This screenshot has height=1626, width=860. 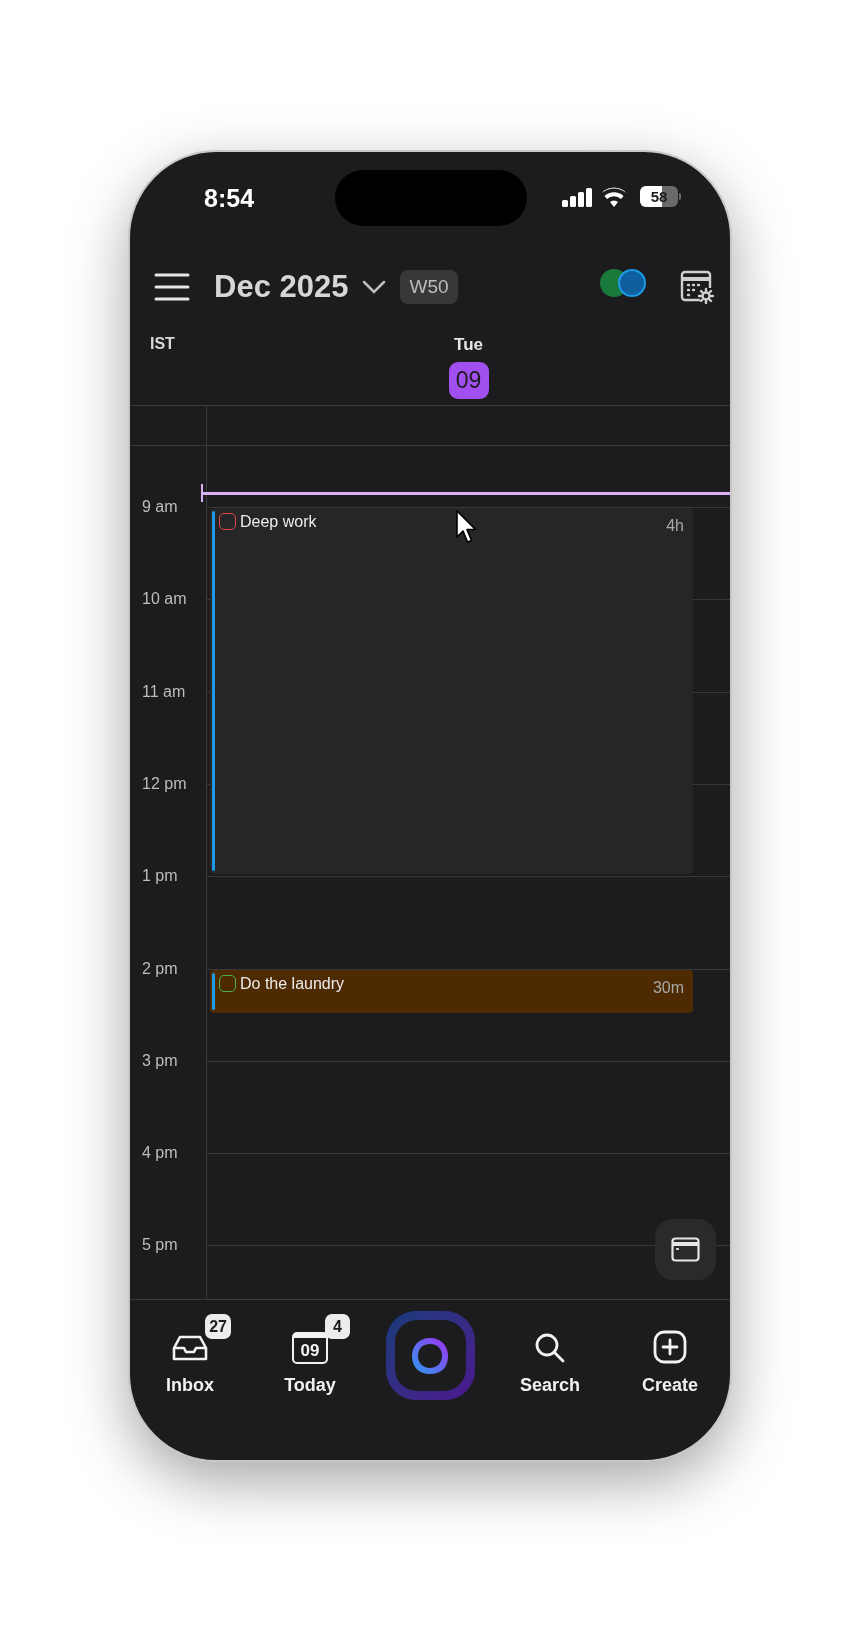 I want to click on search-icon, so click(x=550, y=1348).